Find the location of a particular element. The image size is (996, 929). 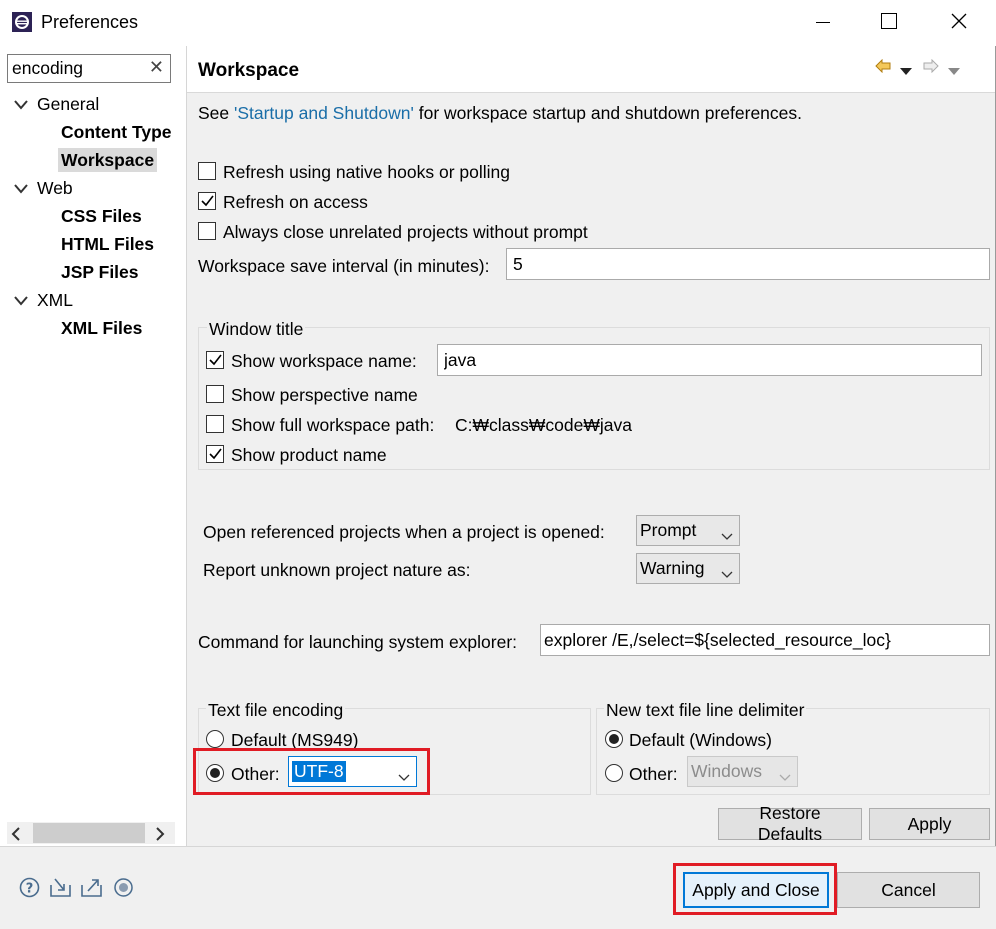

show-workspace-name-label: Show workspace name: is located at coordinates (324, 361).